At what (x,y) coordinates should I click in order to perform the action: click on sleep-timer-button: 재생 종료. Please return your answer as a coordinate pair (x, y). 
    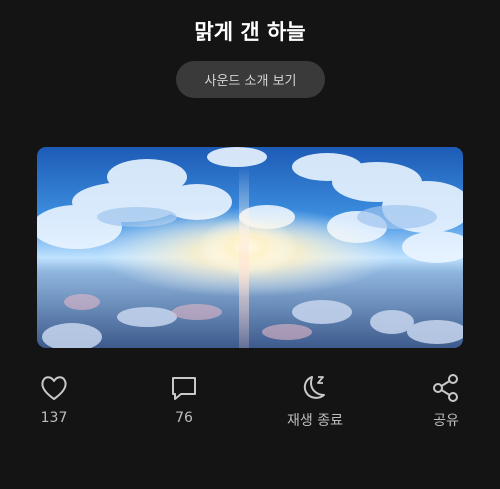
    Looking at the image, I should click on (315, 401).